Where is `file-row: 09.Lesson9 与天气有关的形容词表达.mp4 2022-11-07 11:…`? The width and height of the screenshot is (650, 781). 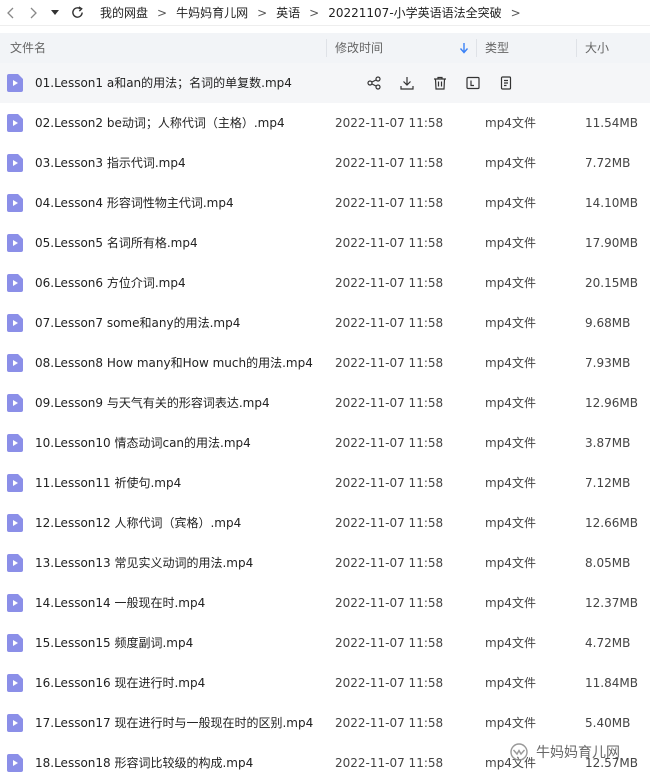
file-row: 09.Lesson9 与天气有关的形容词表达.mp4 2022-11-07 11:… is located at coordinates (325, 403).